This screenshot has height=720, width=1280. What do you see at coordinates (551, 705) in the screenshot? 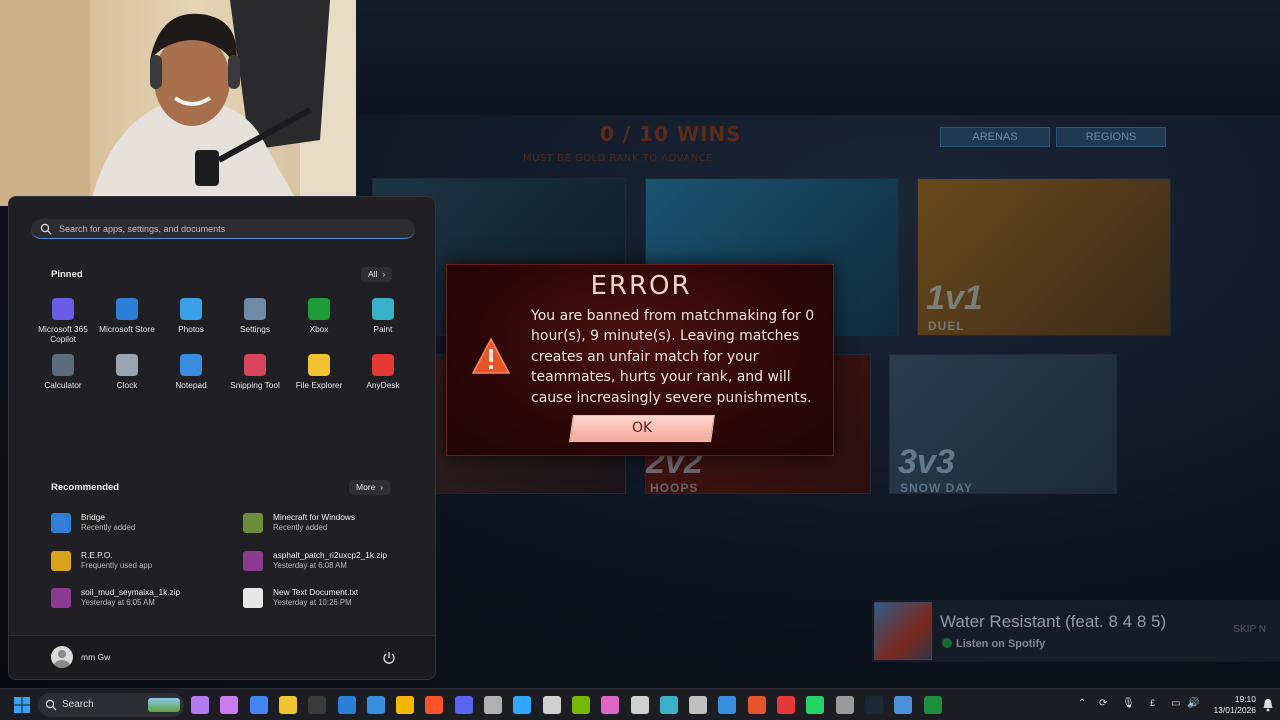
I see `steam-link-icon` at bounding box center [551, 705].